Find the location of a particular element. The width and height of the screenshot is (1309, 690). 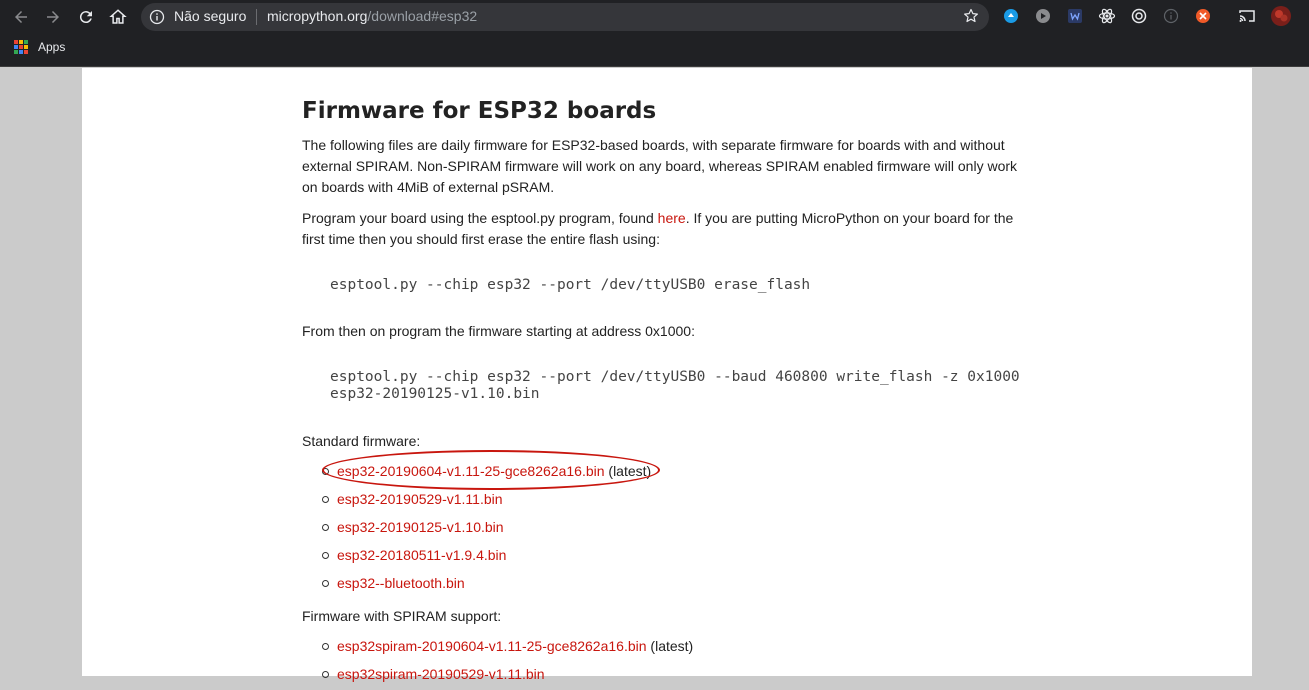

extension-react-icon is located at coordinates (1107, 16).